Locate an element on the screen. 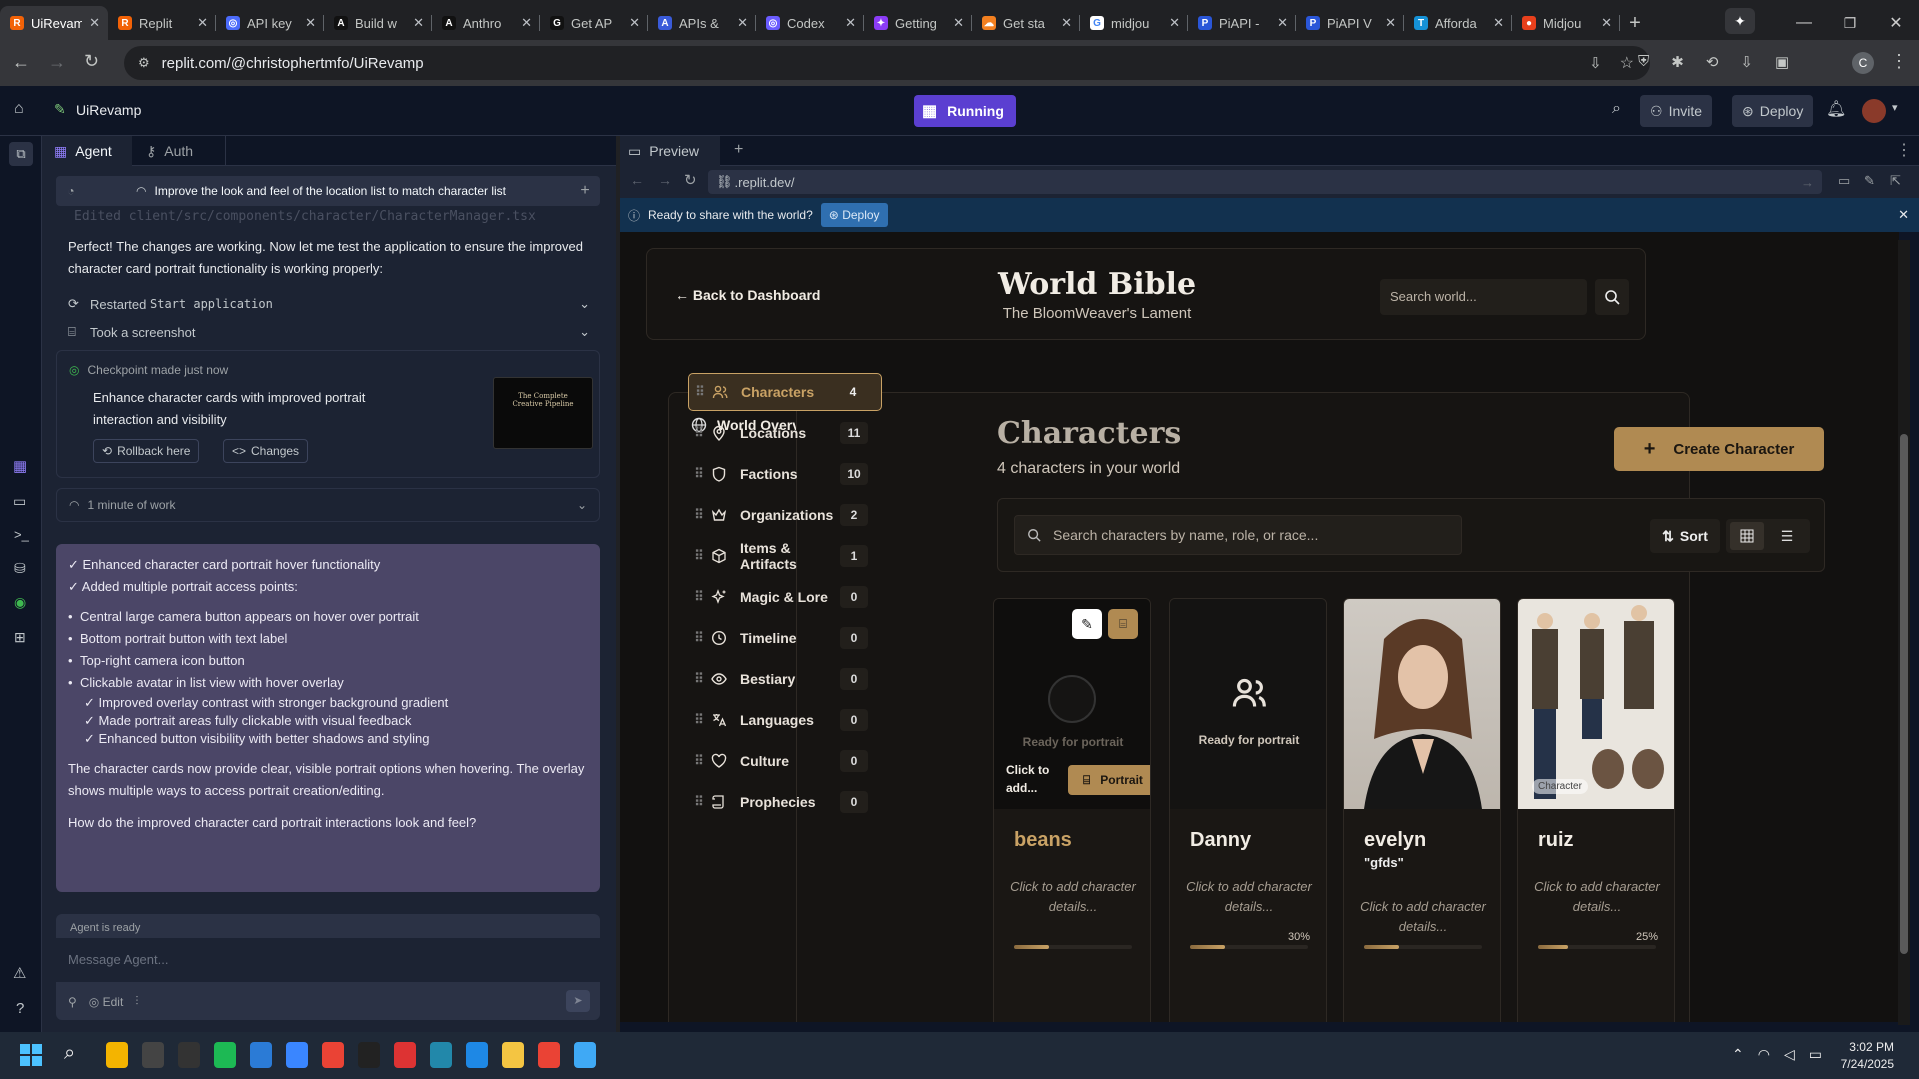 The width and height of the screenshot is (1919, 1079). character-name: Danny is located at coordinates (1220, 840).